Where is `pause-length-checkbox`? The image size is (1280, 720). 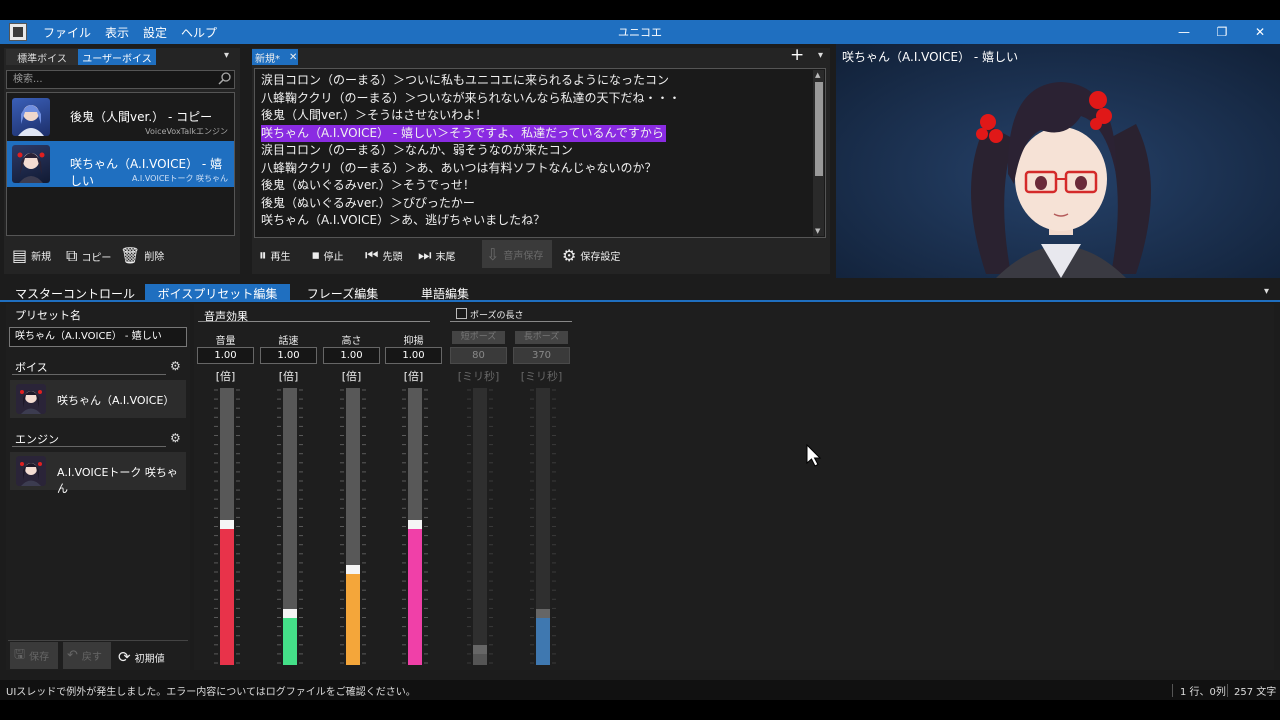
pause-length-checkbox is located at coordinates (461, 313).